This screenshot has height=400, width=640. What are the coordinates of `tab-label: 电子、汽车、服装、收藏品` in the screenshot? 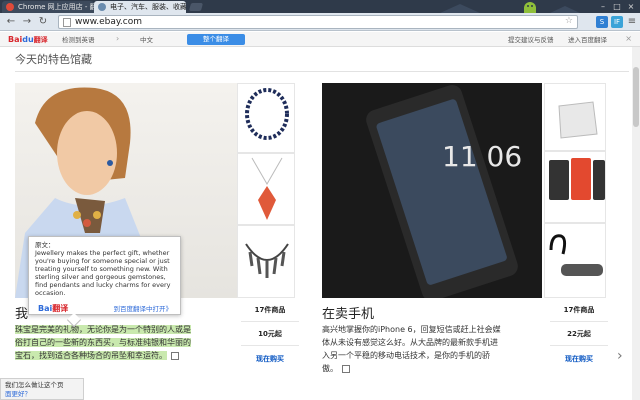 It's located at (148, 7).